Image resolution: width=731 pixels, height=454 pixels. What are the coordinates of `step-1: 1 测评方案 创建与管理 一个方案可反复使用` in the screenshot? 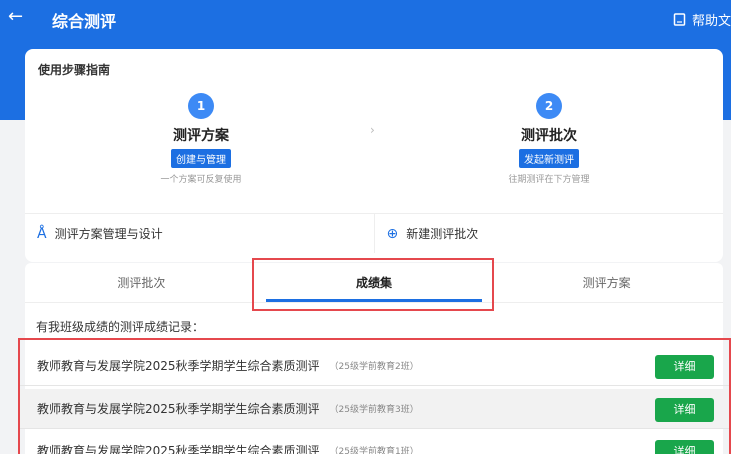 It's located at (201, 139).